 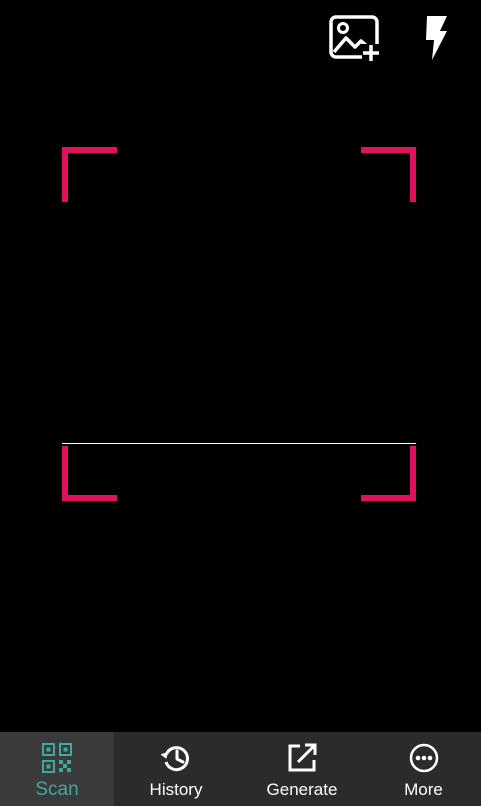 What do you see at coordinates (302, 758) in the screenshot?
I see `external-edit-icon` at bounding box center [302, 758].